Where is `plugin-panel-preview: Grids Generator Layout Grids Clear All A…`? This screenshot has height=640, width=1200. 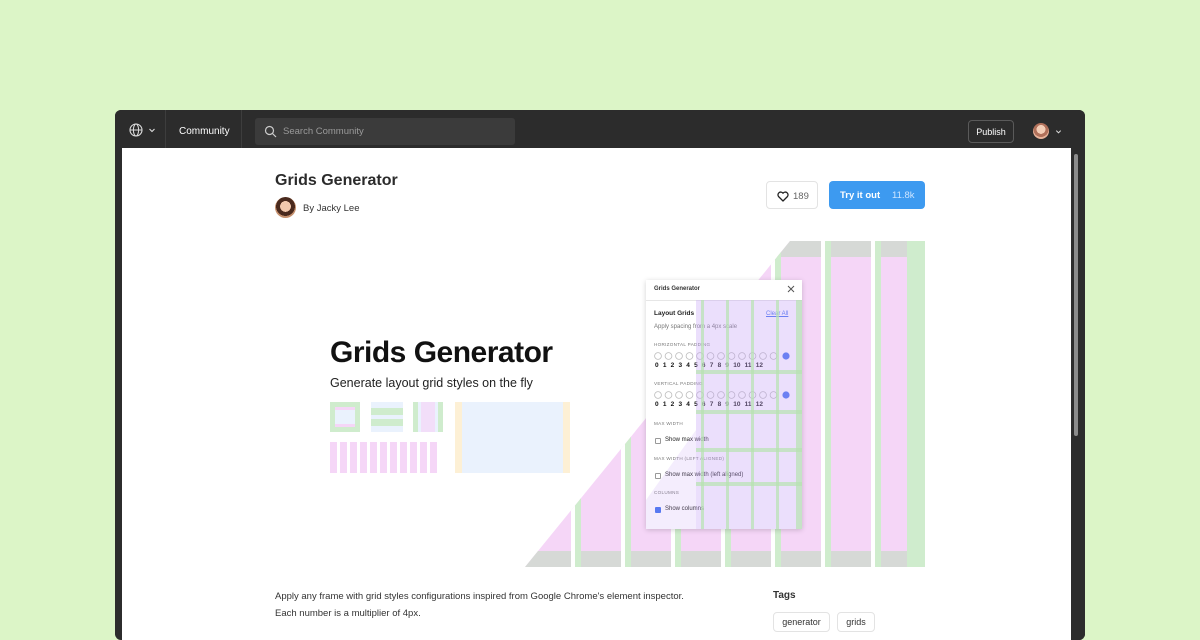
plugin-panel-preview: Grids Generator Layout Grids Clear All A… is located at coordinates (724, 404).